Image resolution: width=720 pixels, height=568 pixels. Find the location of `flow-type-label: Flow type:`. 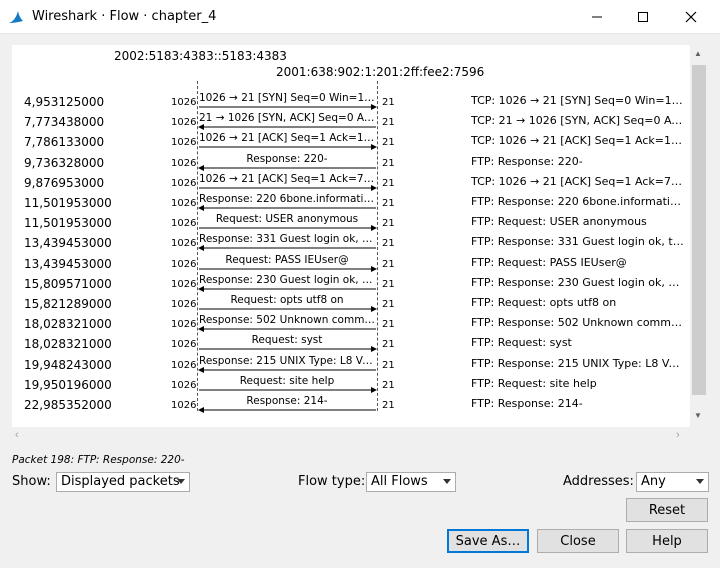

flow-type-label: Flow type: is located at coordinates (332, 481).